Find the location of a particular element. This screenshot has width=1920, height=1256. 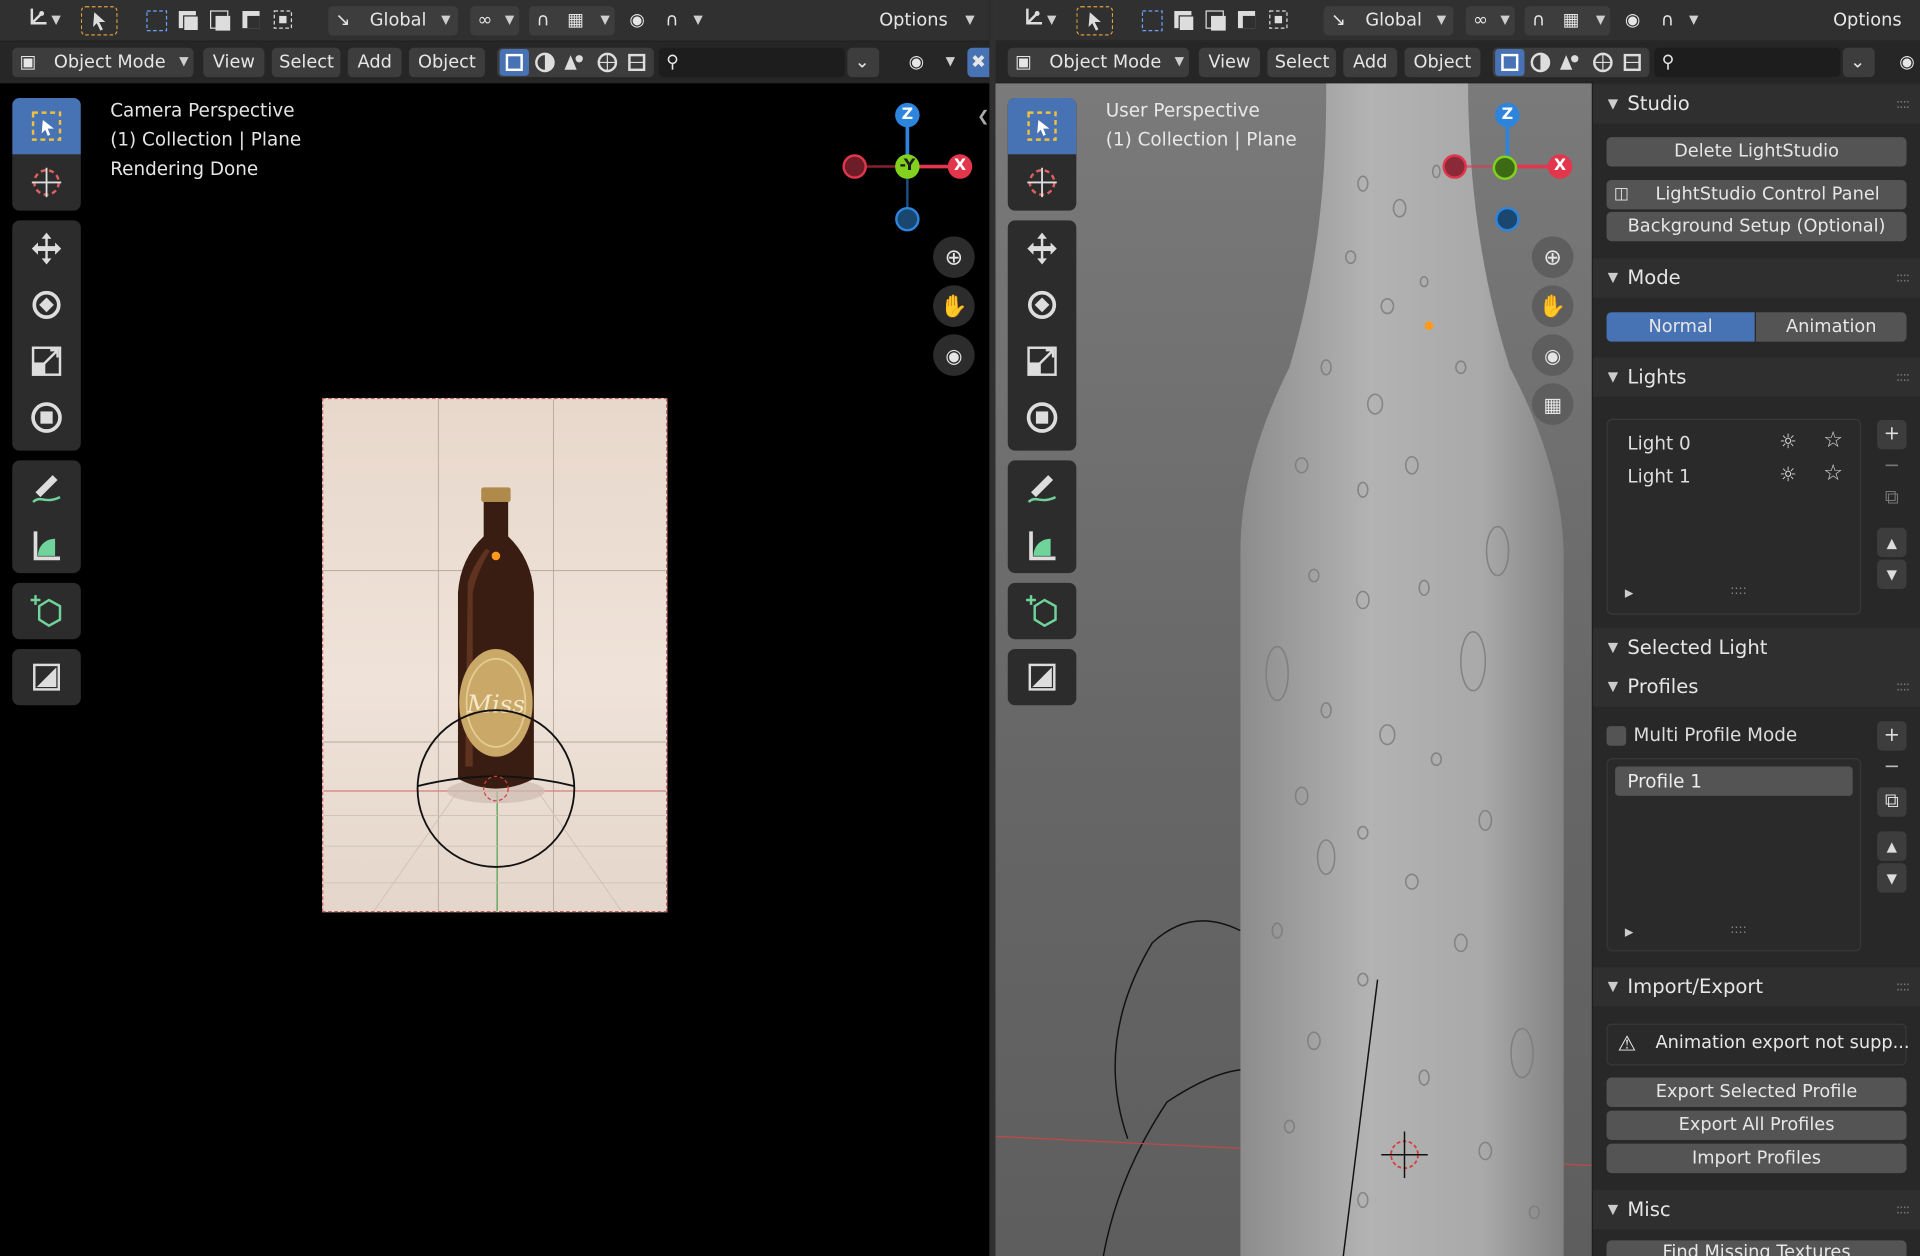

mode-panel-header: ▼ Mode:::: is located at coordinates (1756, 278).